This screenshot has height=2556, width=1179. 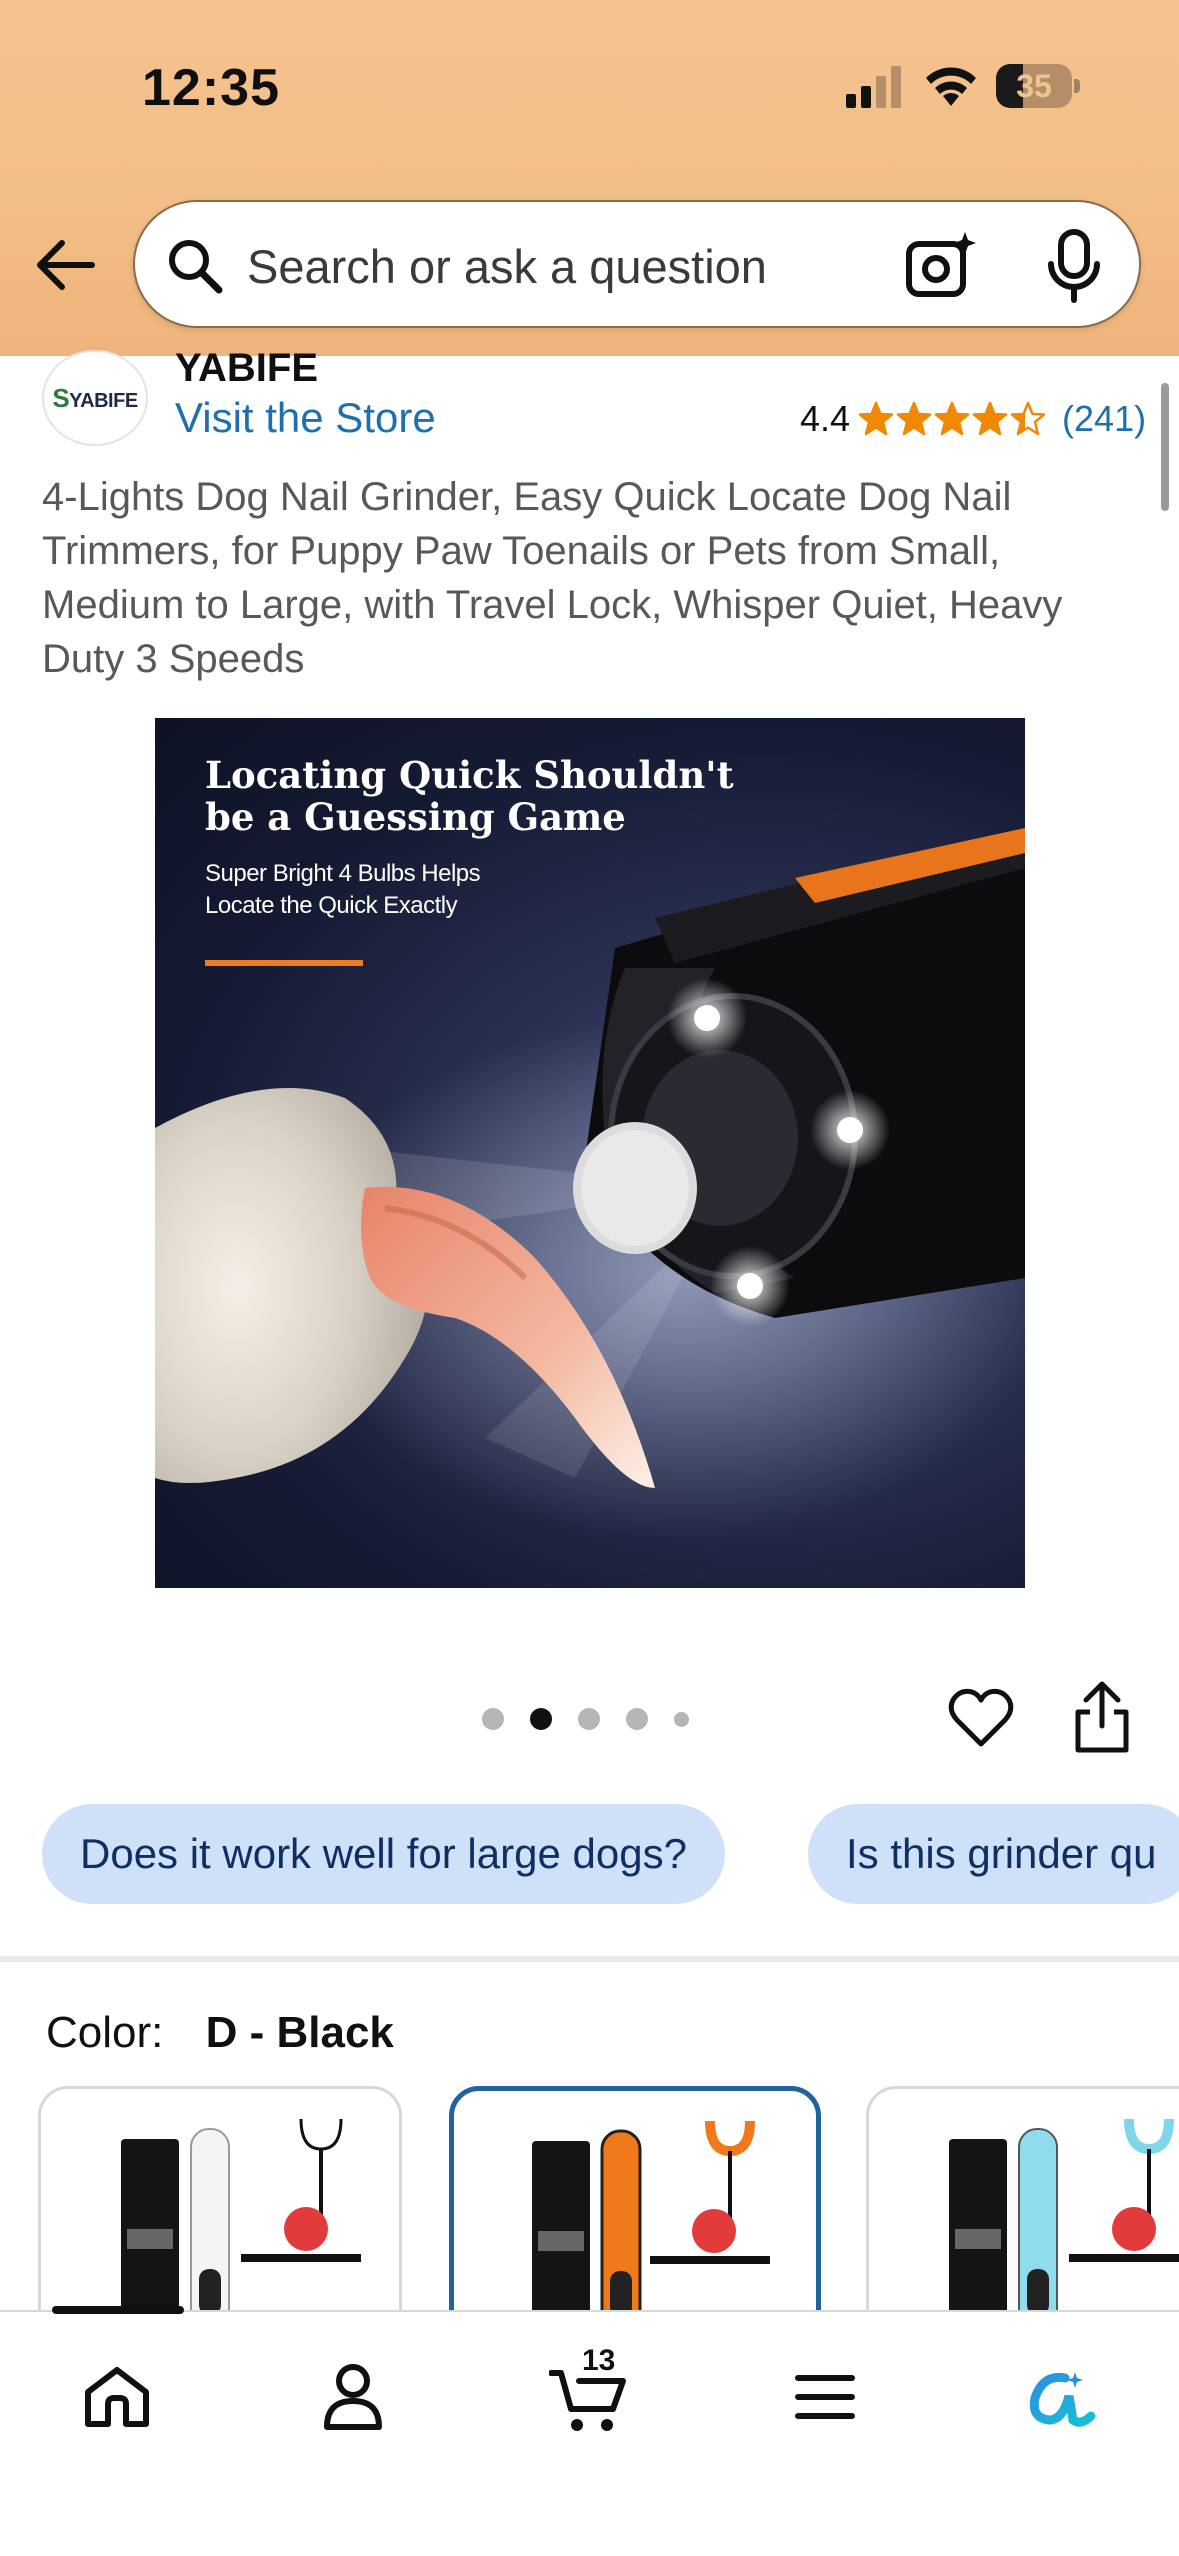 What do you see at coordinates (1074, 266) in the screenshot?
I see `microphone-icon` at bounding box center [1074, 266].